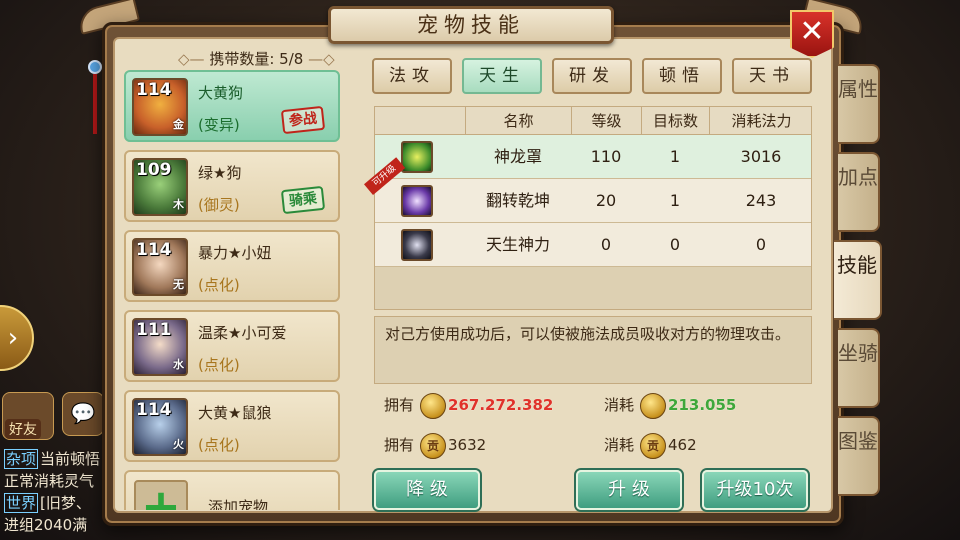 Image resolution: width=960 pixels, height=540 pixels. I want to click on cost-contribution-row: 消耗 462, so click(650, 445).